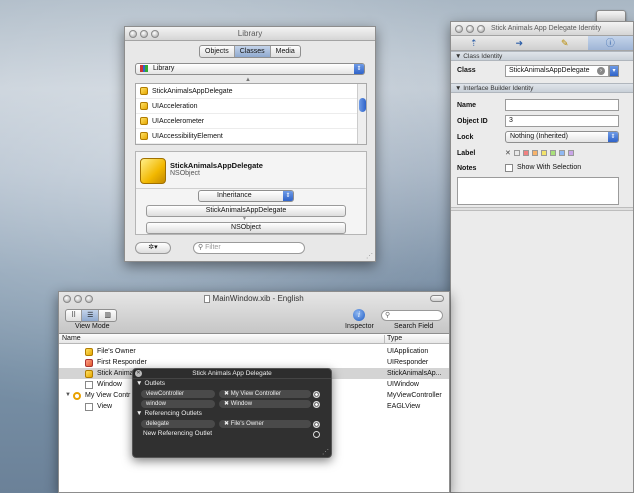 The height and width of the screenshot is (493, 634). Describe the element at coordinates (112, 373) in the screenshot. I see `row-name: Stick Animals` at that location.